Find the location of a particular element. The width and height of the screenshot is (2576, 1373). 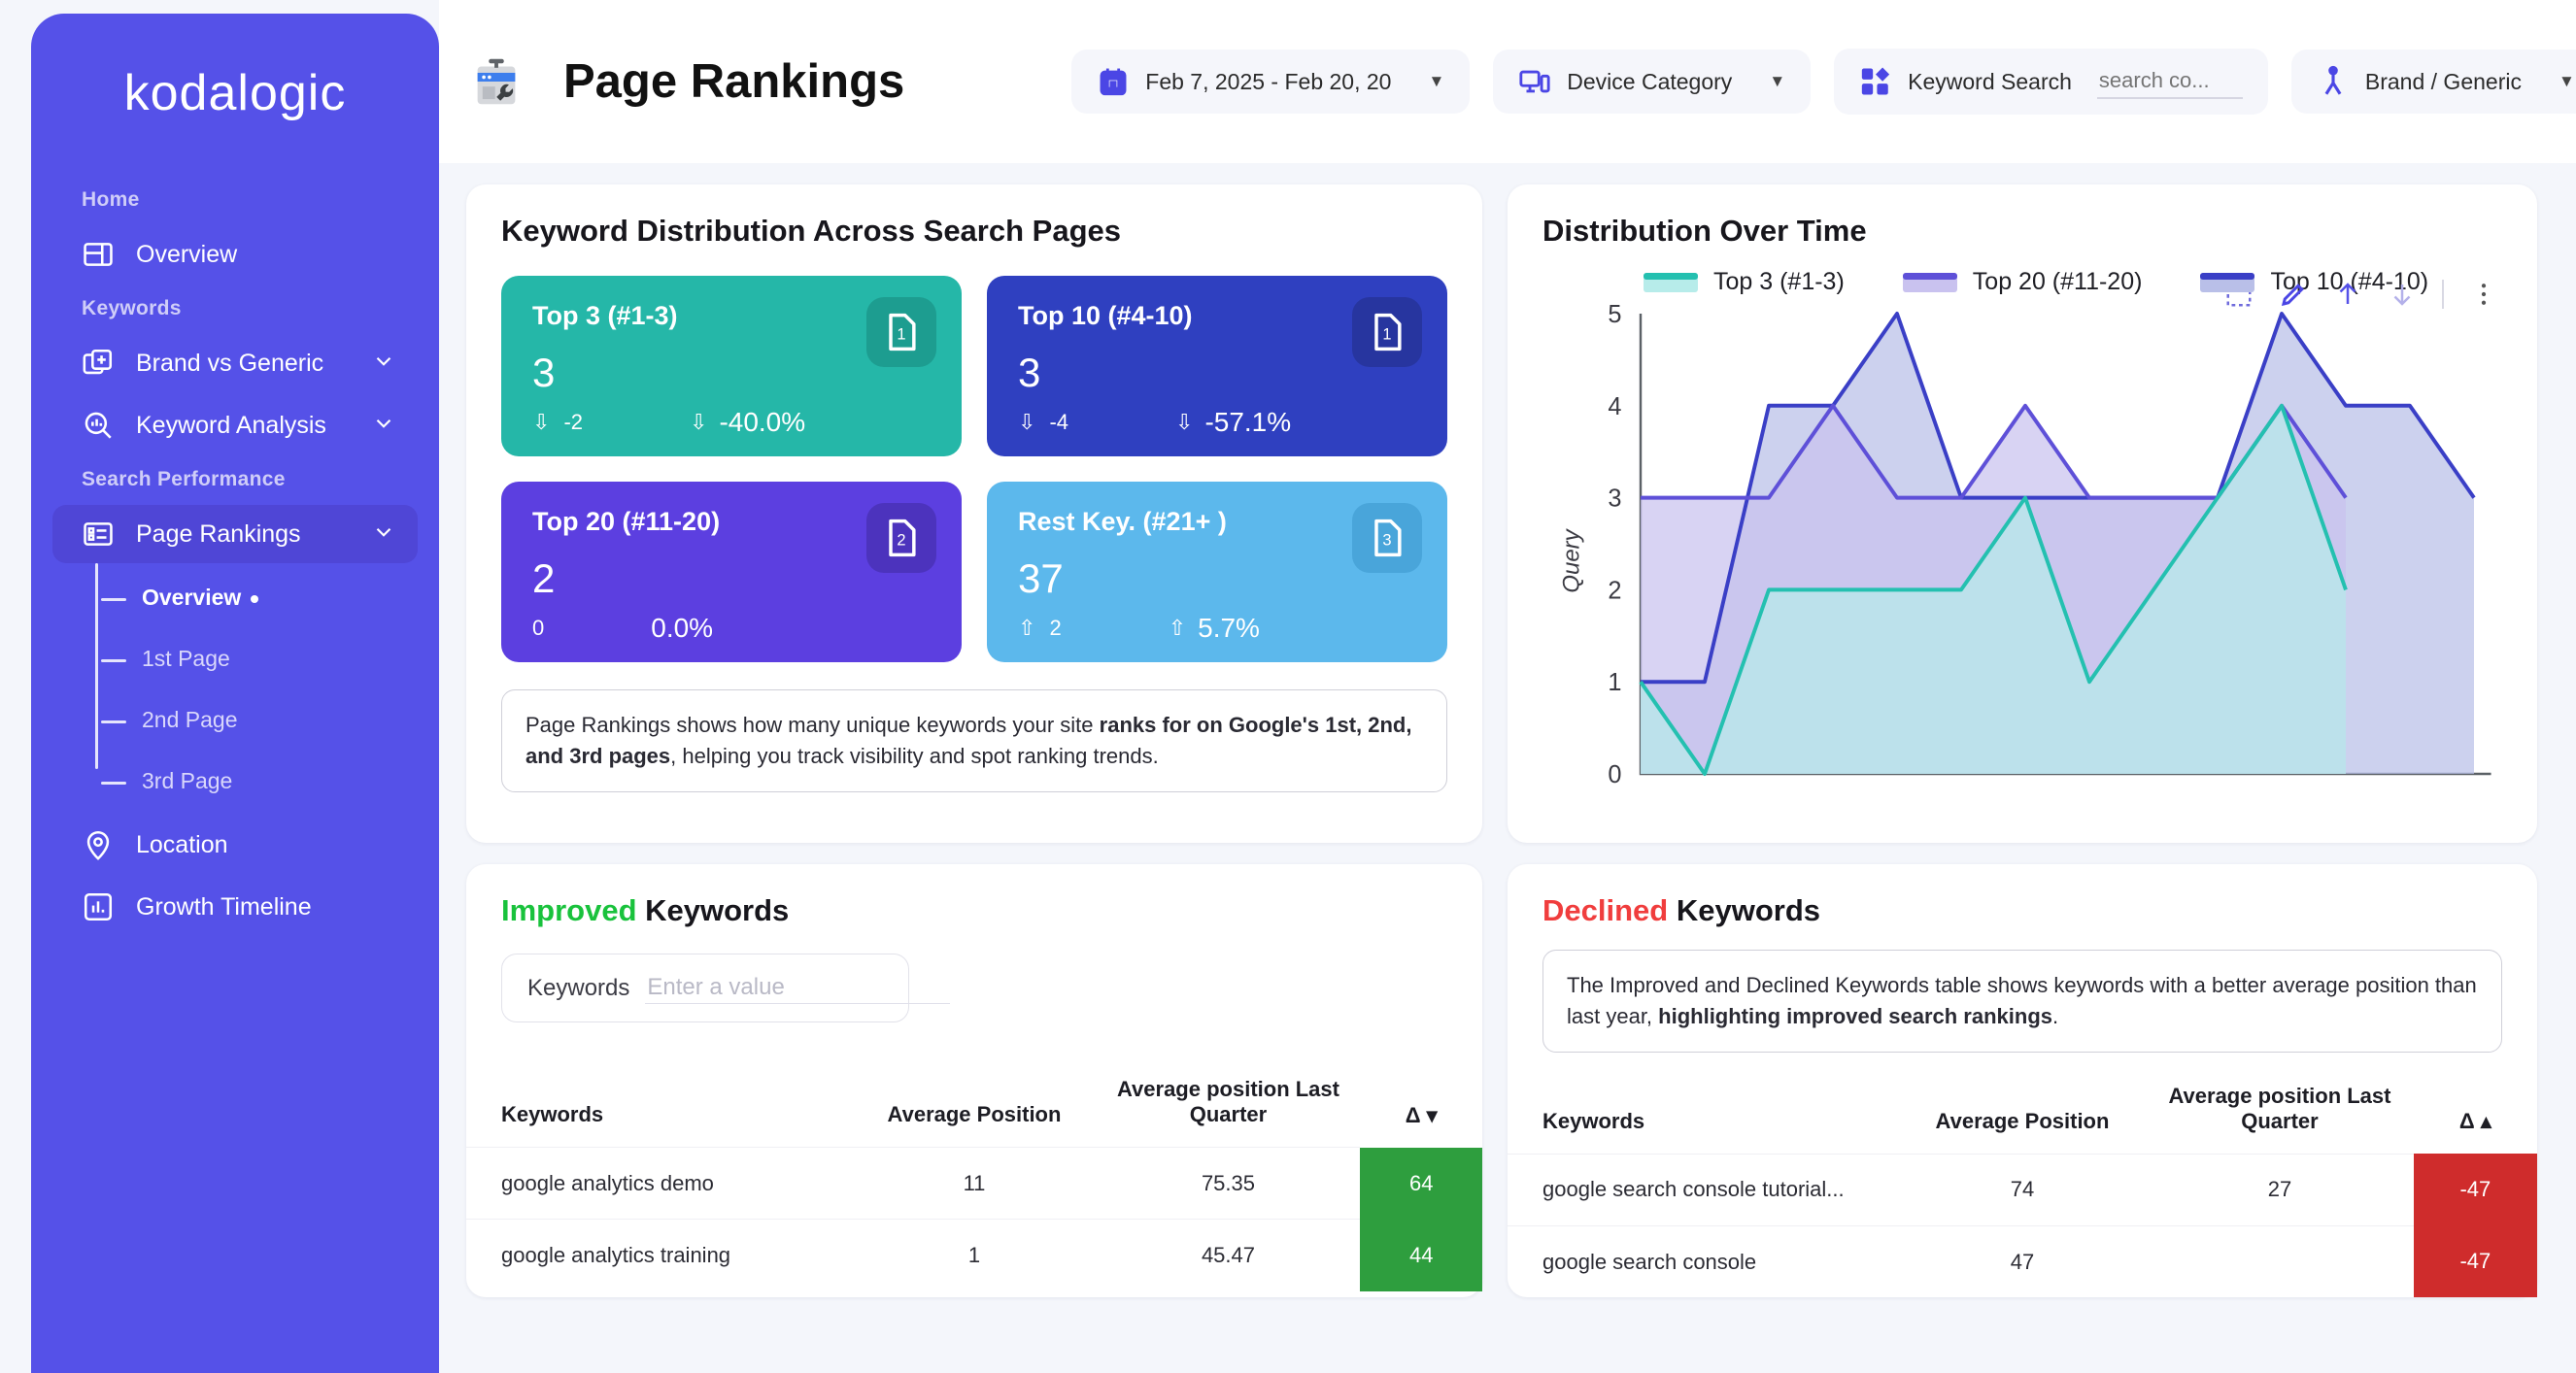

sidebar-item-brand-vs-generic: Brand vs Generic is located at coordinates (235, 363).